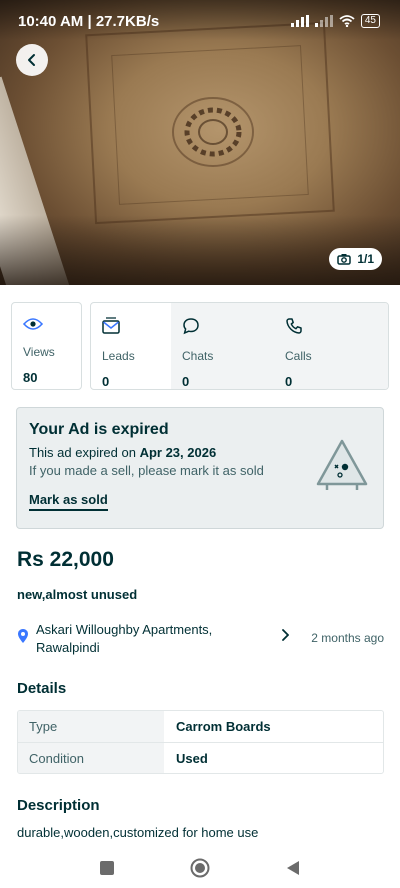  What do you see at coordinates (347, 21) in the screenshot?
I see `wifi-icon` at bounding box center [347, 21].